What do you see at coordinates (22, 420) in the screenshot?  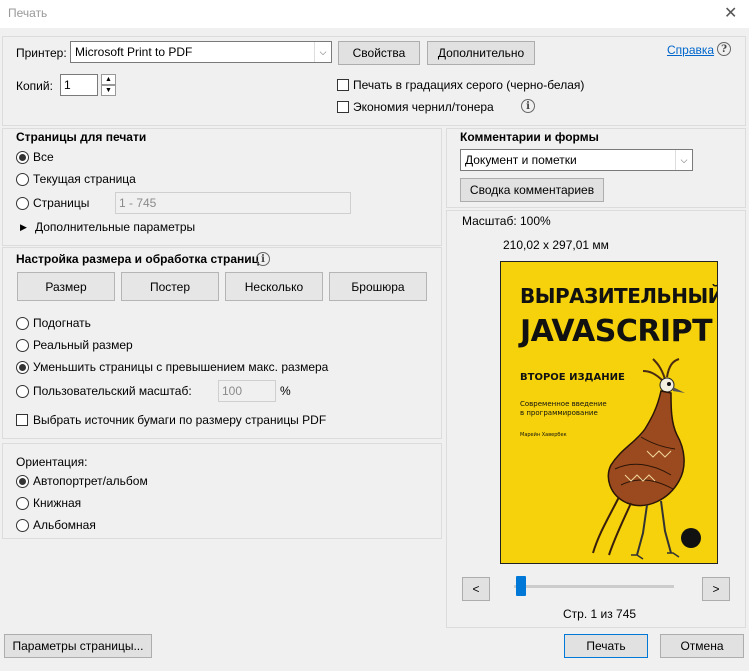 I see `paper-source-checkbox` at bounding box center [22, 420].